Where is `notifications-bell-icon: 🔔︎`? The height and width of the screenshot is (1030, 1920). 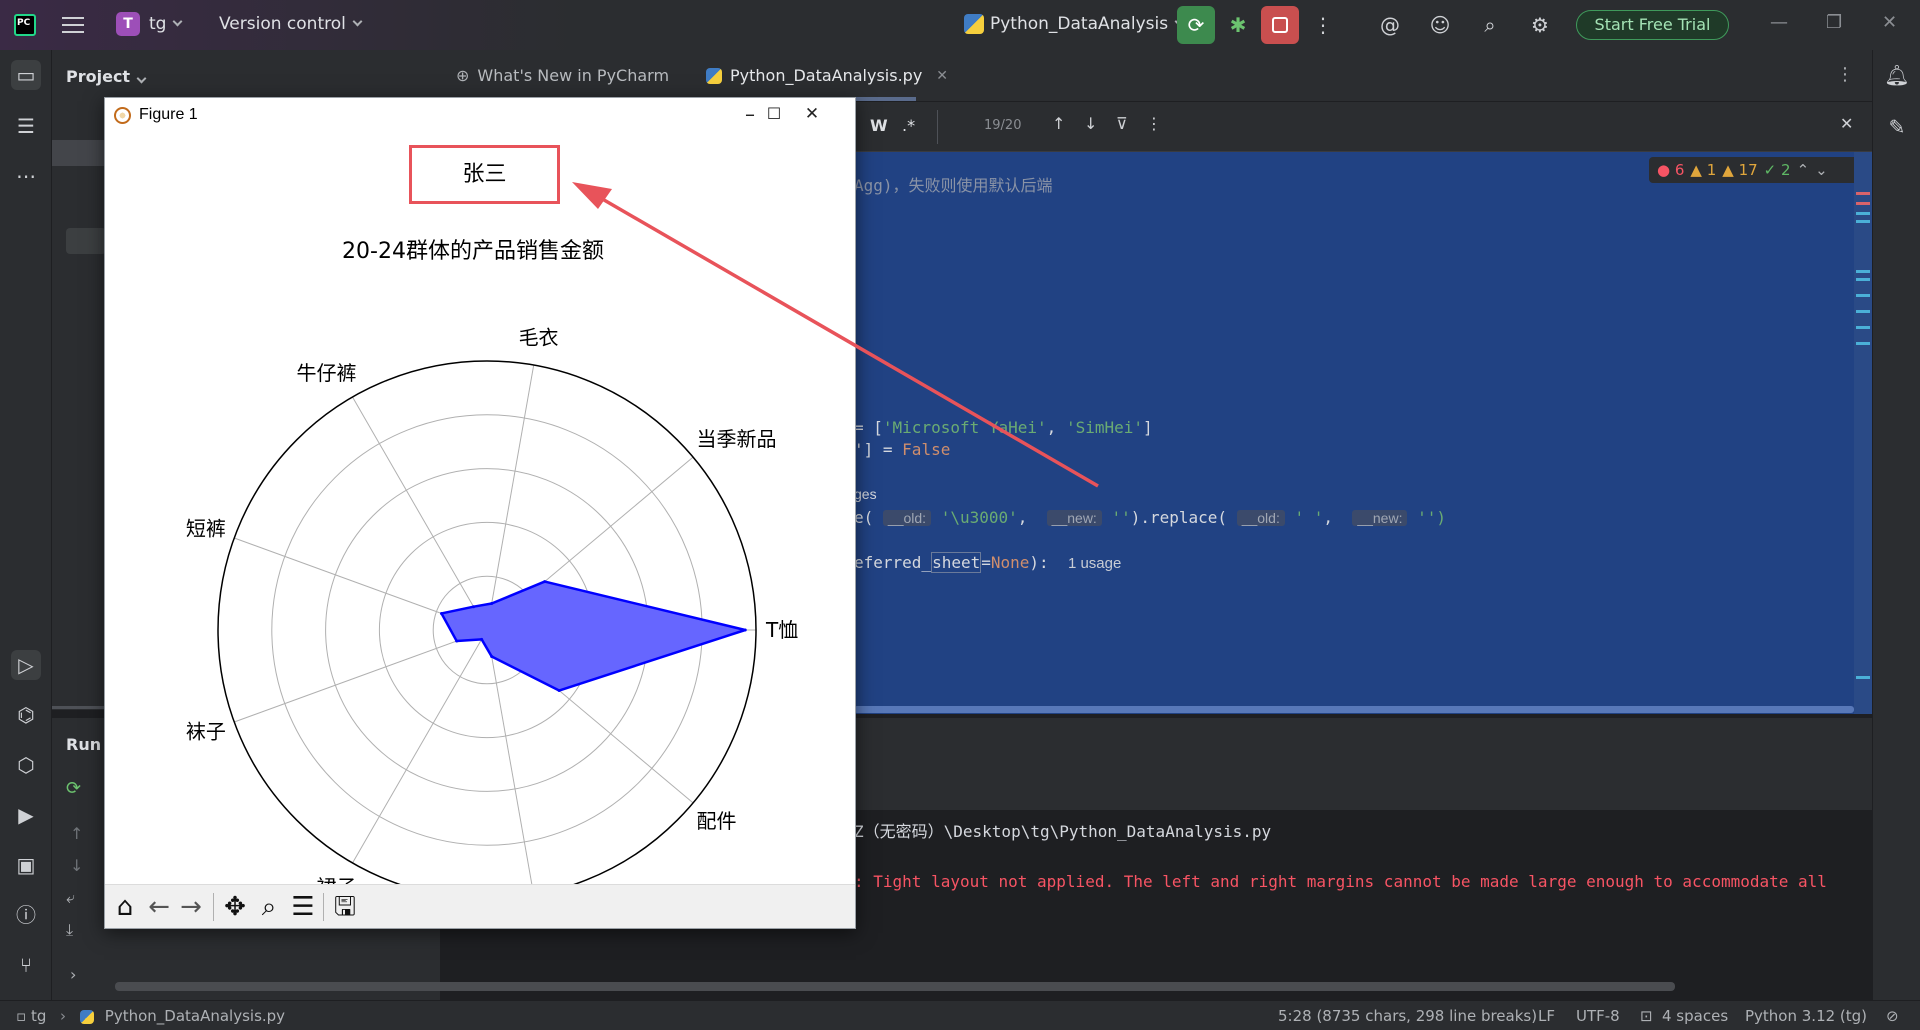 notifications-bell-icon: 🔔︎ is located at coordinates (1897, 75).